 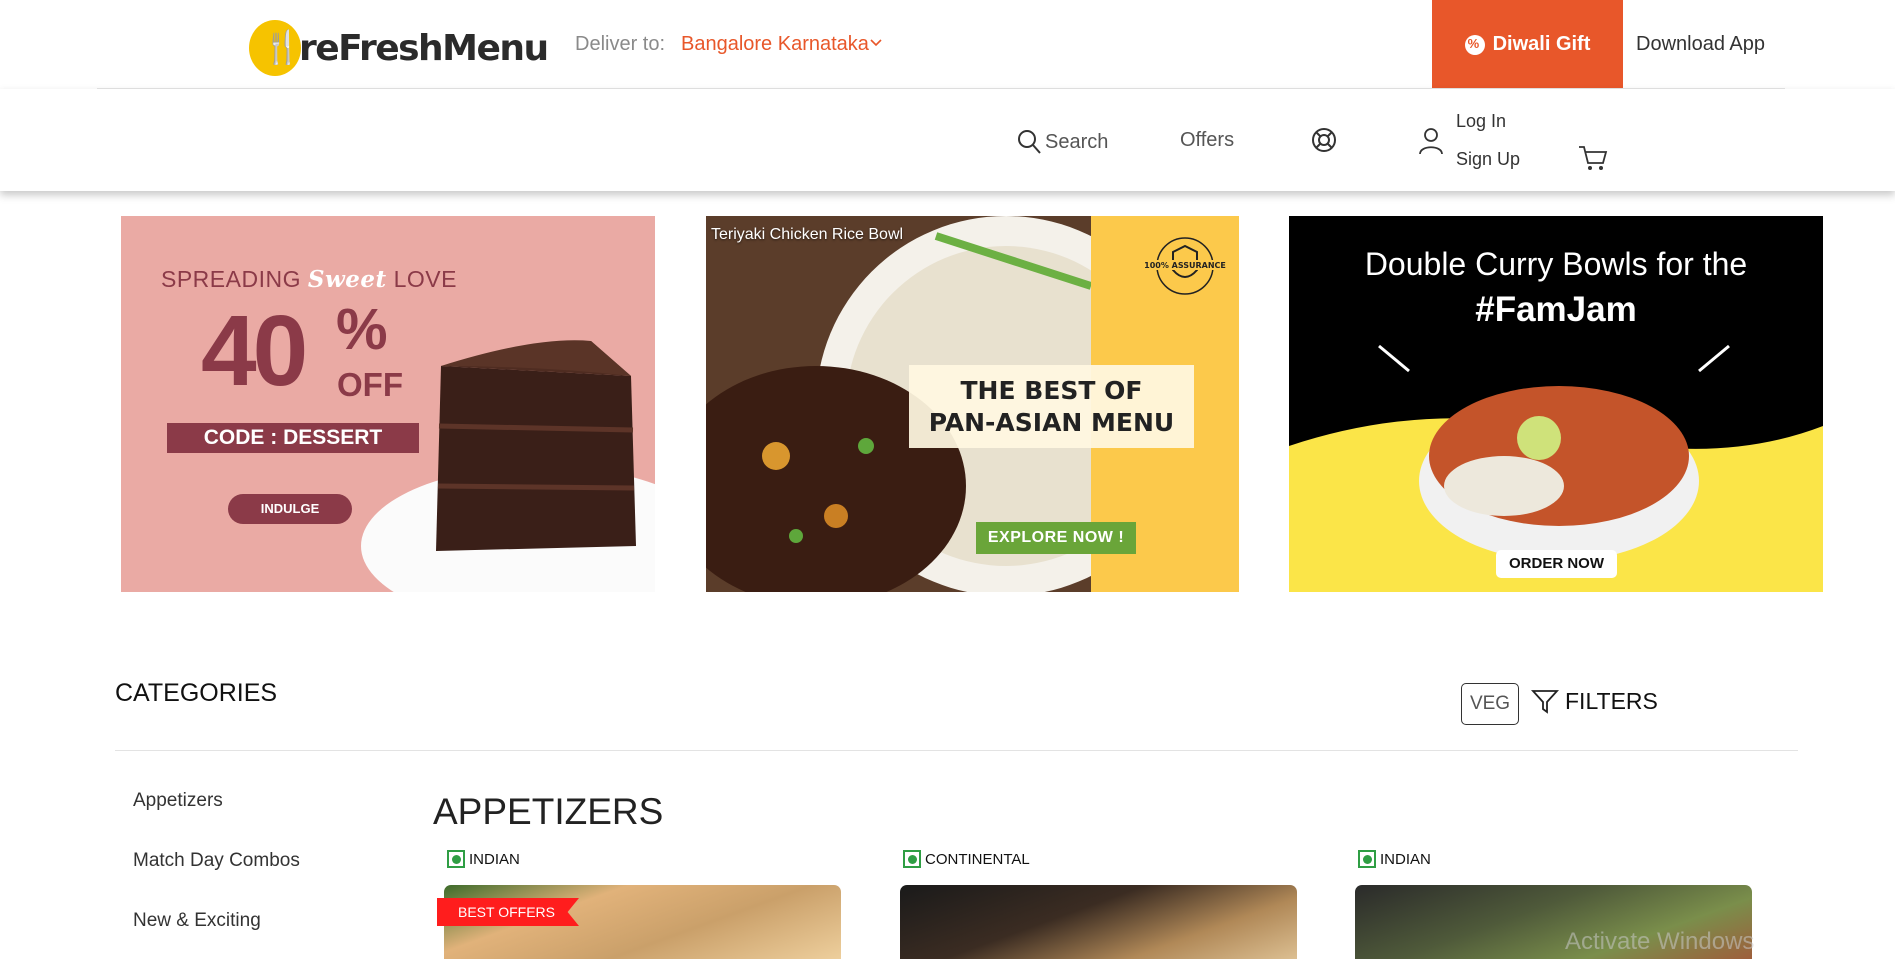 What do you see at coordinates (775, 44) in the screenshot?
I see `deliver-location-select: Bangalore Karnataka` at bounding box center [775, 44].